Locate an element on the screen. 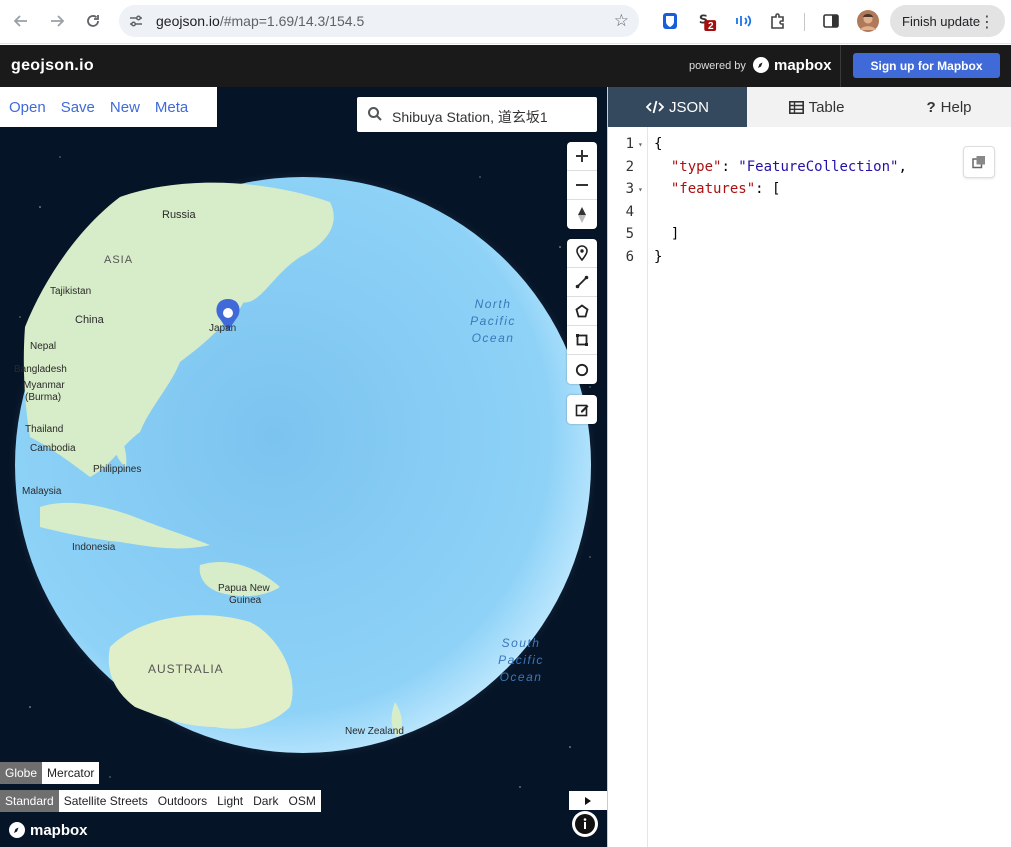  tab-help-label: Help is located at coordinates (956, 107).